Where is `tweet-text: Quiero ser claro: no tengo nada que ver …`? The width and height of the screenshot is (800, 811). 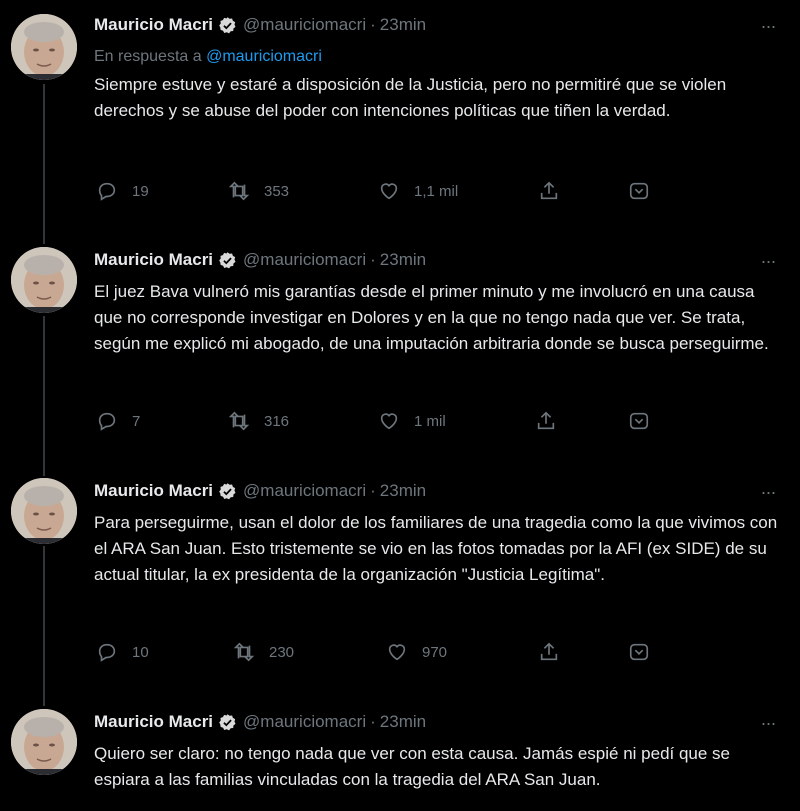
tweet-text: Quiero ser claro: no tengo nada que ver … is located at coordinates (412, 766).